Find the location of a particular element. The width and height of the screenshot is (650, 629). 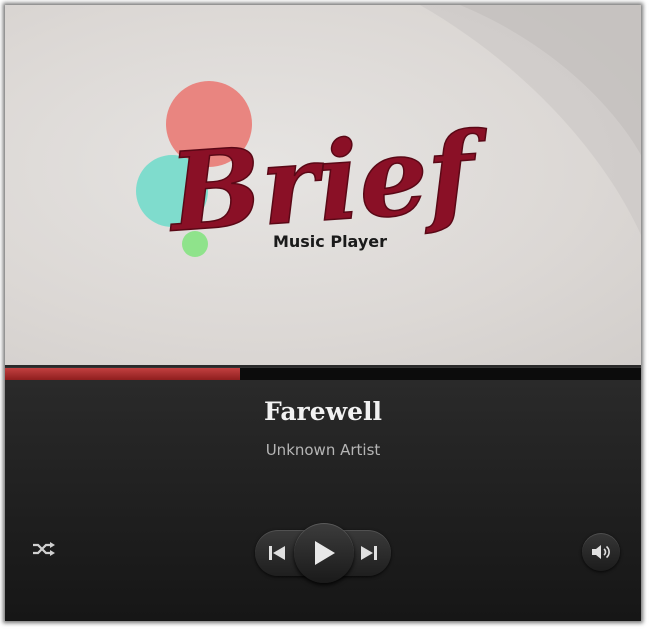

volume-button is located at coordinates (601, 552).